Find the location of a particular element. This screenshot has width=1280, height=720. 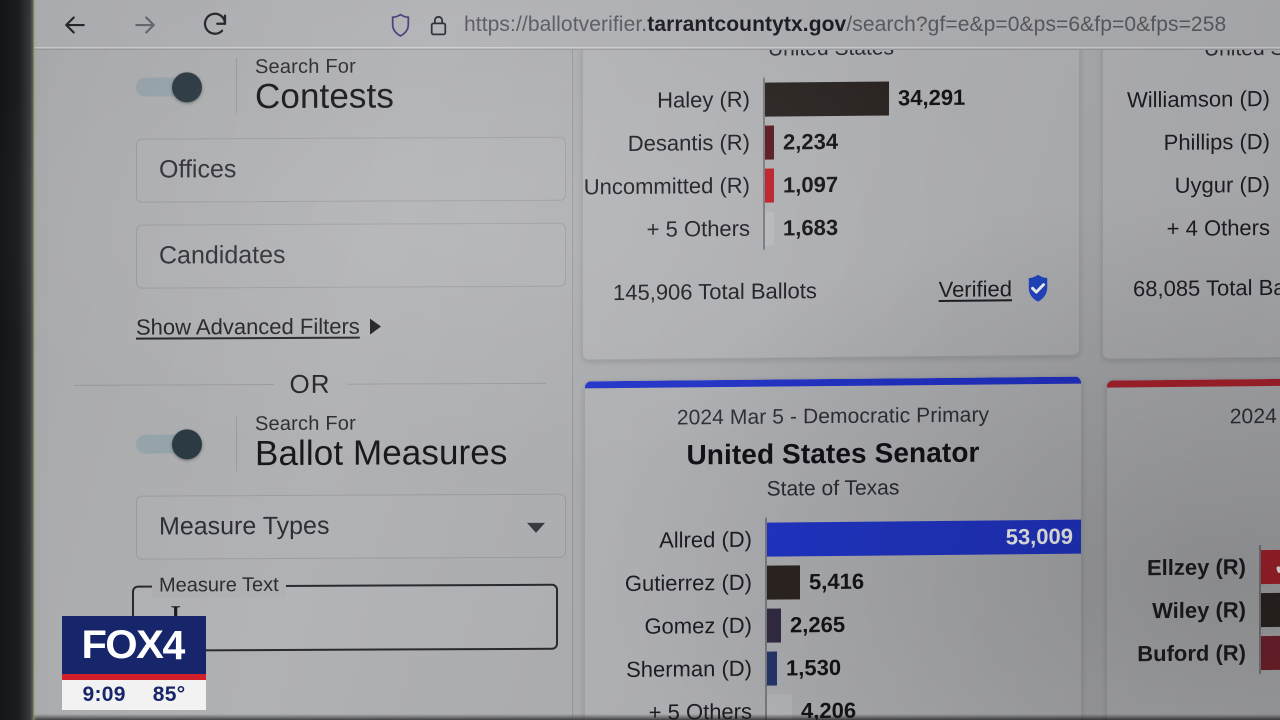

bar-row: + 4 Others is located at coordinates (1191, 227).